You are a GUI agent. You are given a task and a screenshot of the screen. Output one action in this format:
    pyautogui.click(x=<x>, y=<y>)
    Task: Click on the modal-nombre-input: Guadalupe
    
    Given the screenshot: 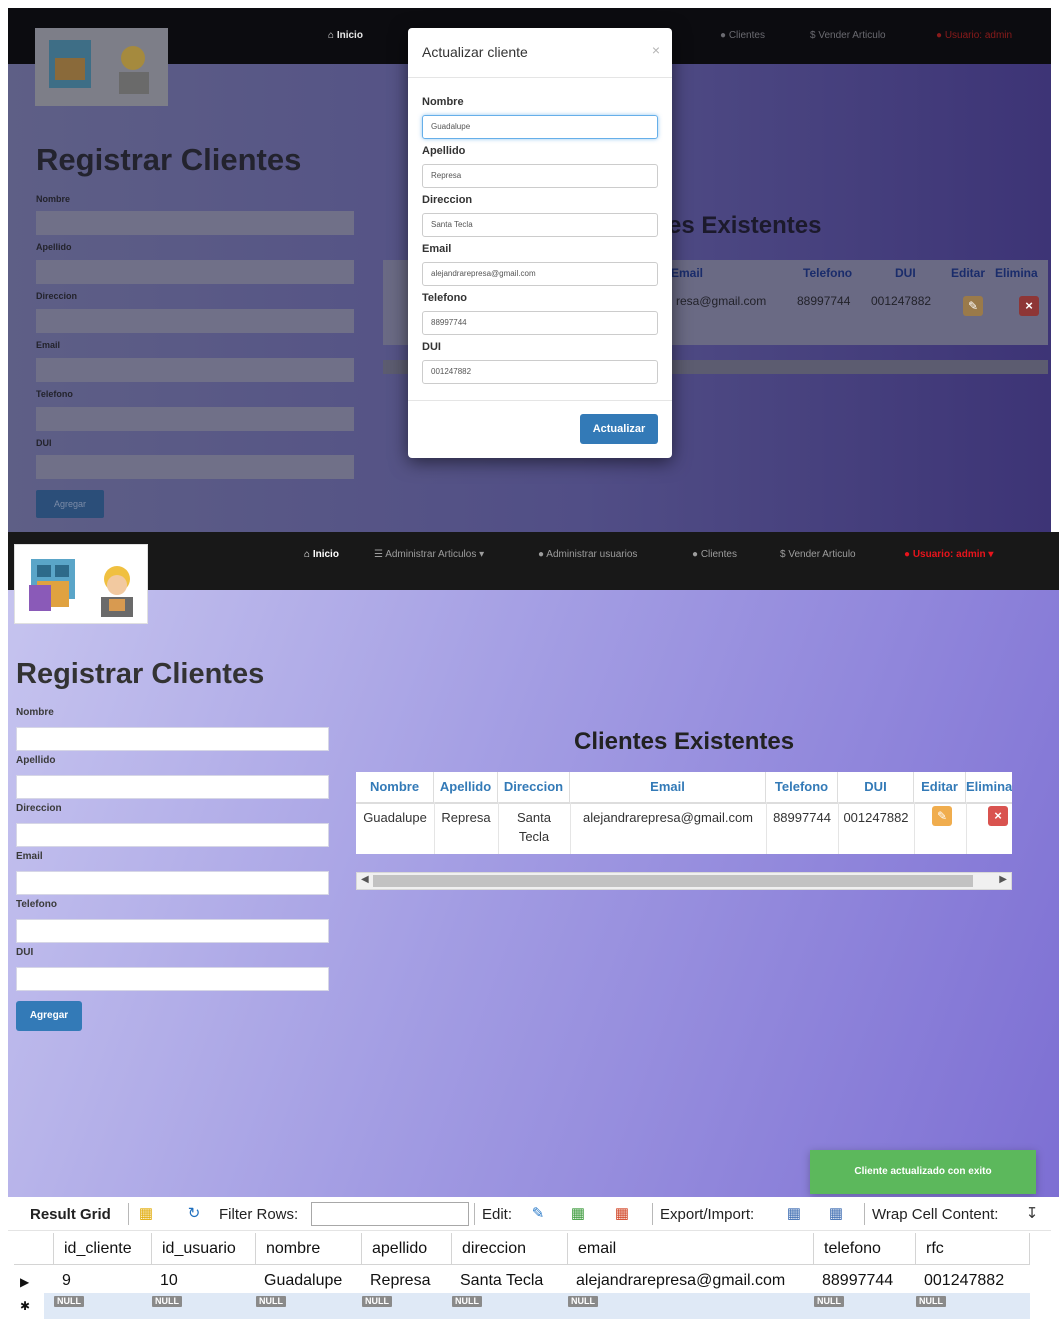 What is the action you would take?
    pyautogui.click(x=540, y=127)
    